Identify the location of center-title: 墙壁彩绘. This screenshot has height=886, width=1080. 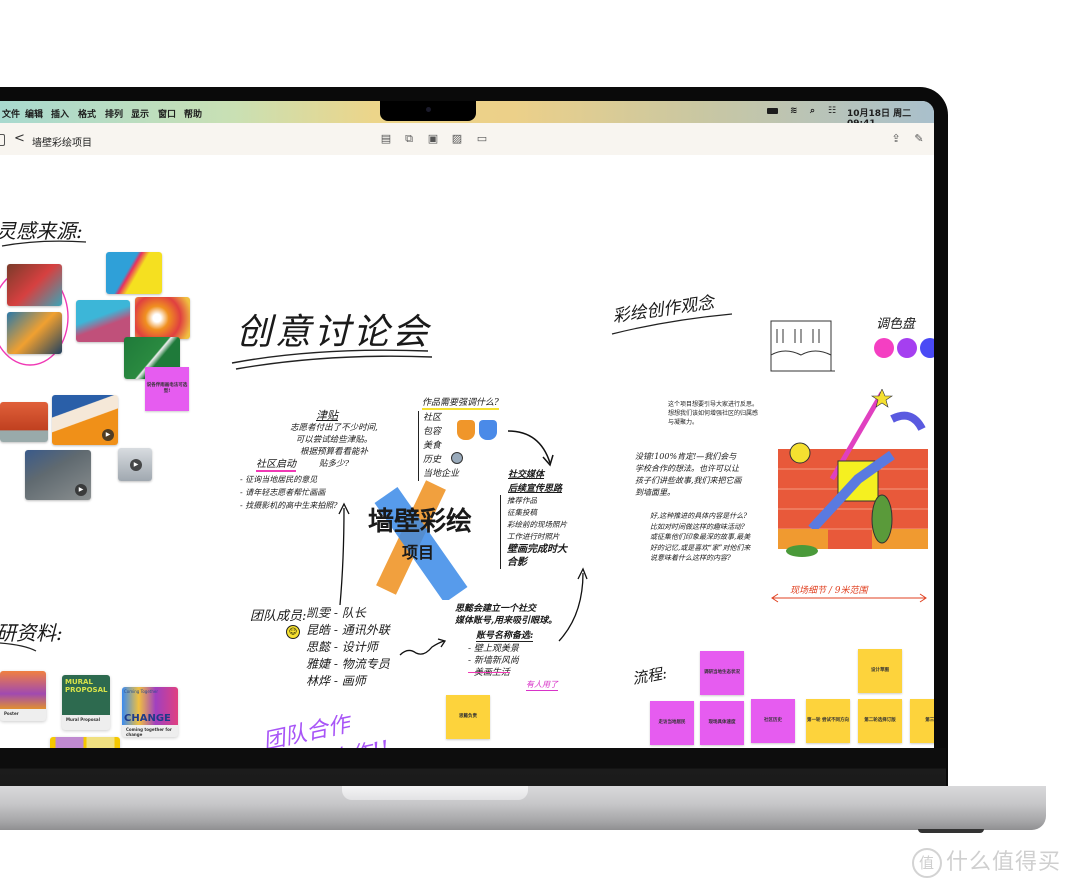
(420, 522).